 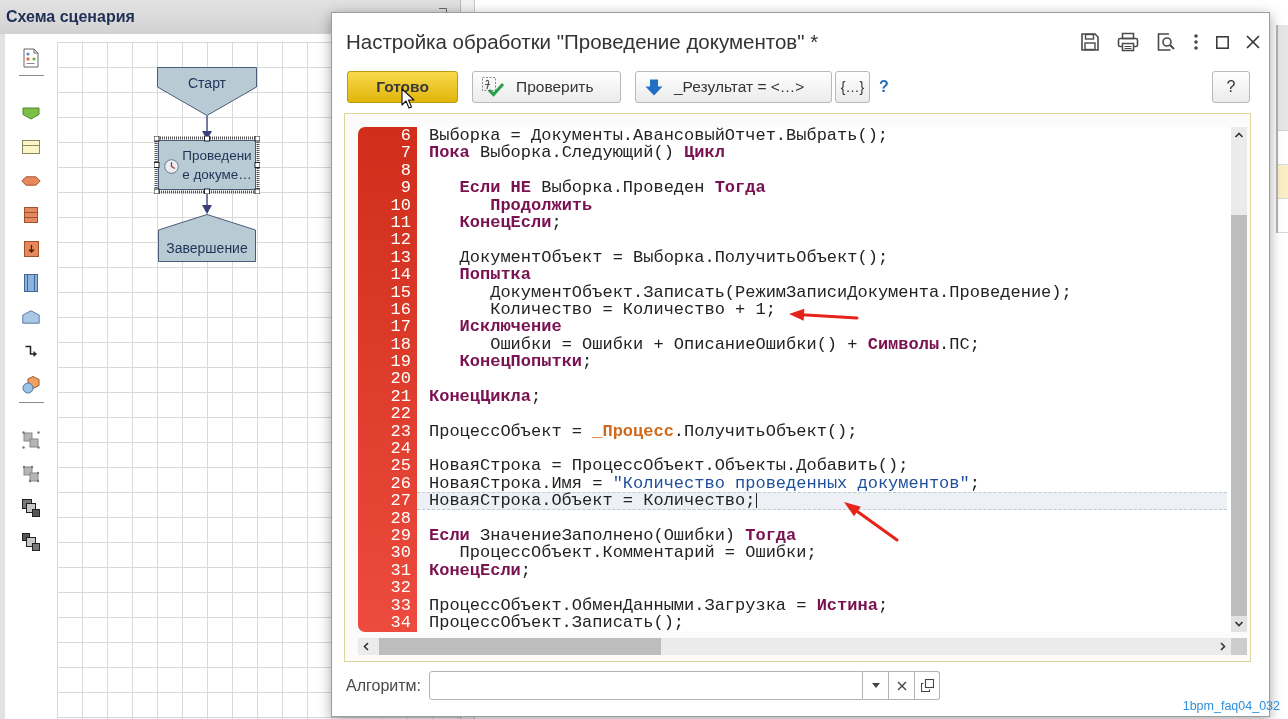 I want to click on code-line: ПроцессОбъект.Записать();, so click(x=557, y=622).